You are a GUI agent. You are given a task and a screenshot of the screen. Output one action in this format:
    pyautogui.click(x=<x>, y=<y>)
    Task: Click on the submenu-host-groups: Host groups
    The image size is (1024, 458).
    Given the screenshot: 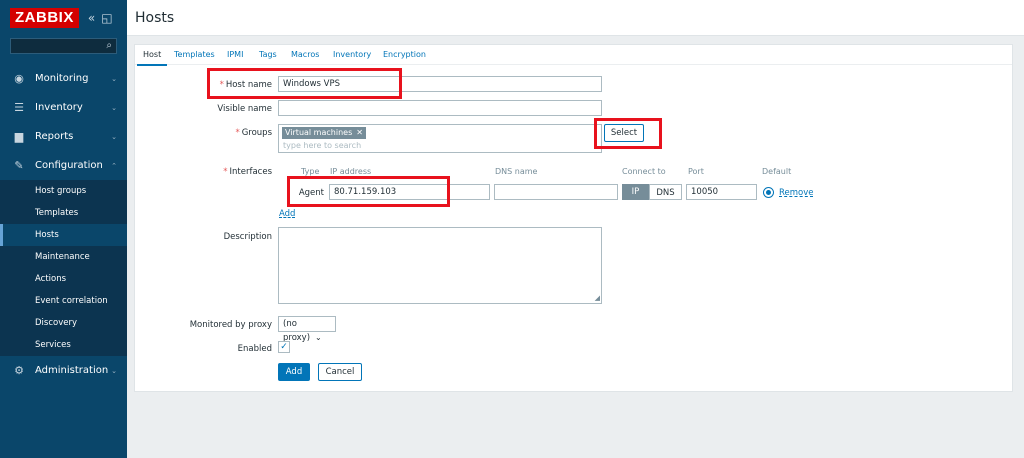 What is the action you would take?
    pyautogui.click(x=63, y=191)
    